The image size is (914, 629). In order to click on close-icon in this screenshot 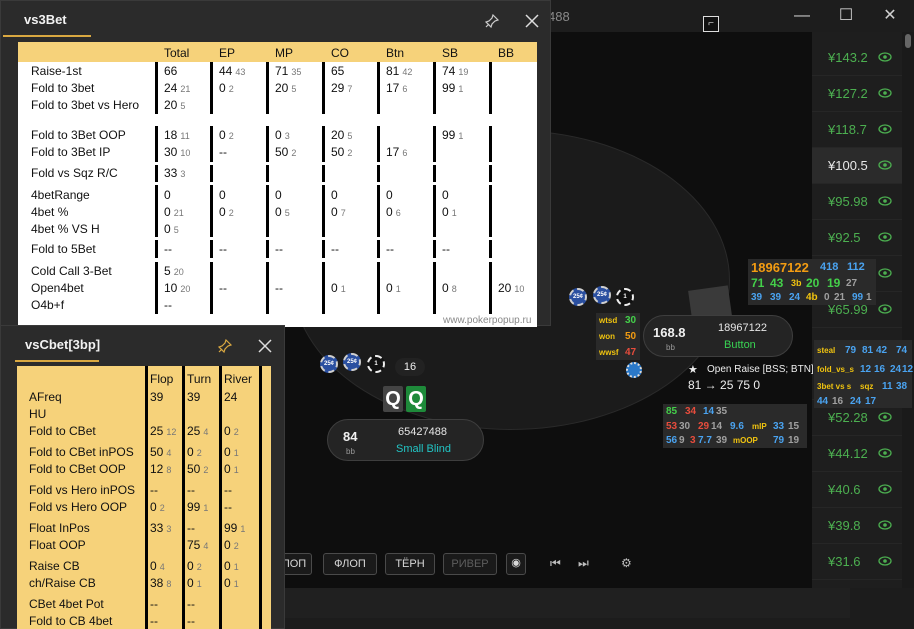, I will do `click(265, 346)`.